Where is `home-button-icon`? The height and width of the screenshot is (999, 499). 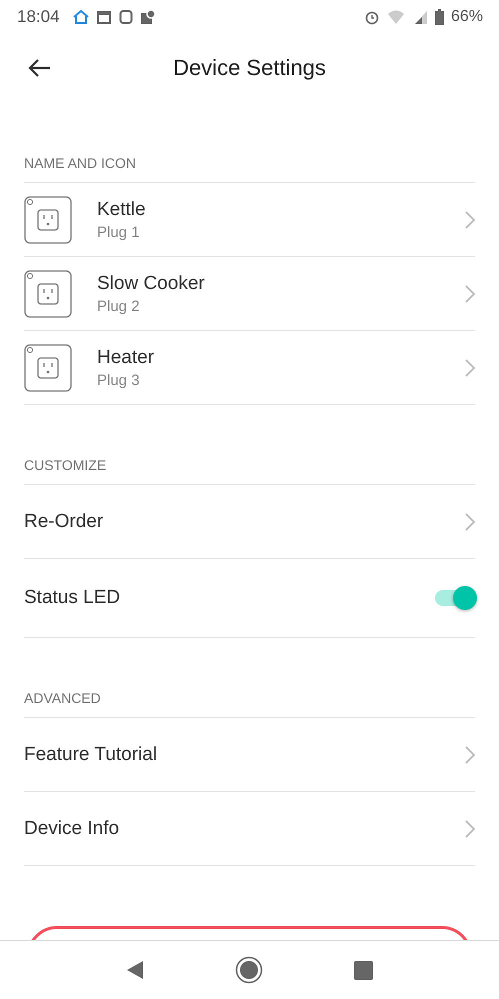
home-button-icon is located at coordinates (248, 970).